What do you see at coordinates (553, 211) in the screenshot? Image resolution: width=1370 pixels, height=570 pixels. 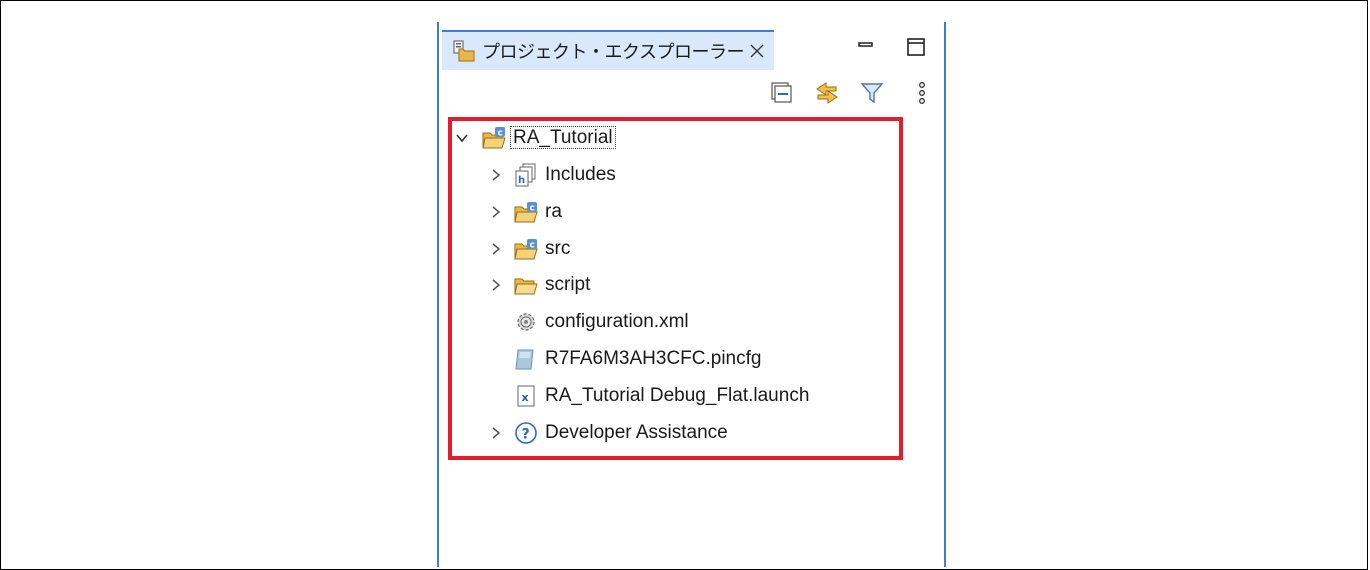 I see `tree-label: ra` at bounding box center [553, 211].